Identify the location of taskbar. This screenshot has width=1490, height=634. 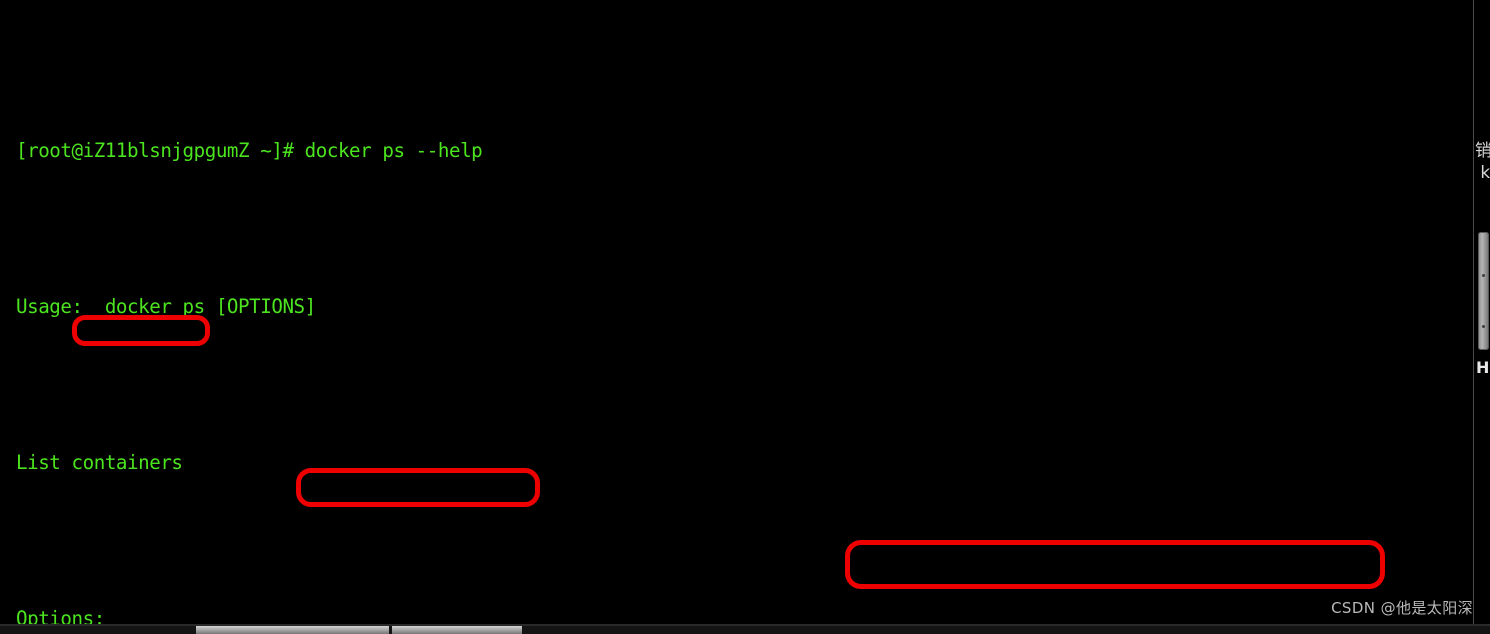
(745, 629).